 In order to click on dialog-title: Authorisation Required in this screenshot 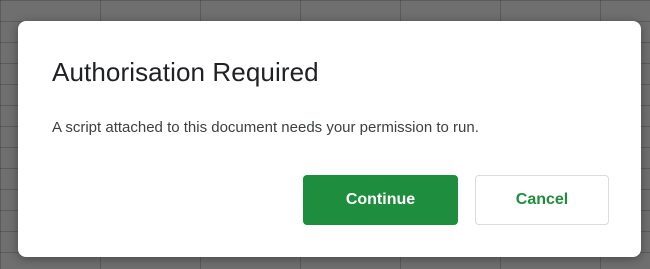, I will do `click(185, 72)`.